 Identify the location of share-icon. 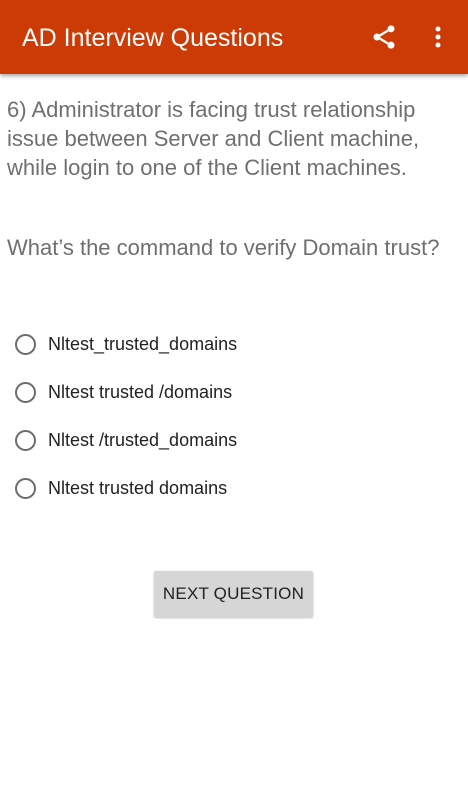
(384, 37).